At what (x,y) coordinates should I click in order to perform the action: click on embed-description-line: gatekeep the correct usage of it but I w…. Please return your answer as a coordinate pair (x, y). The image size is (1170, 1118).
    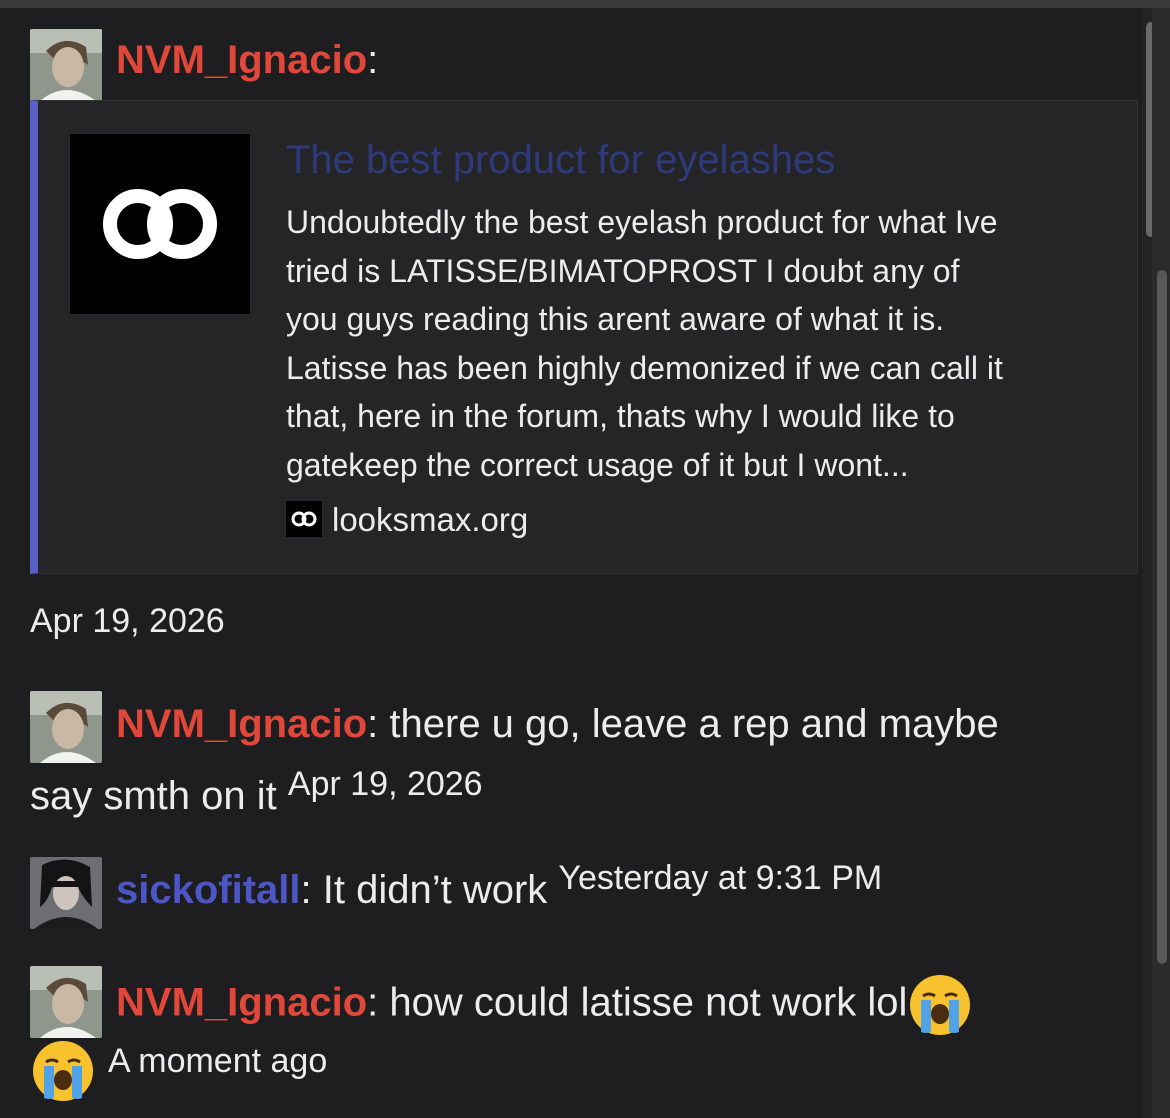
    Looking at the image, I should click on (597, 464).